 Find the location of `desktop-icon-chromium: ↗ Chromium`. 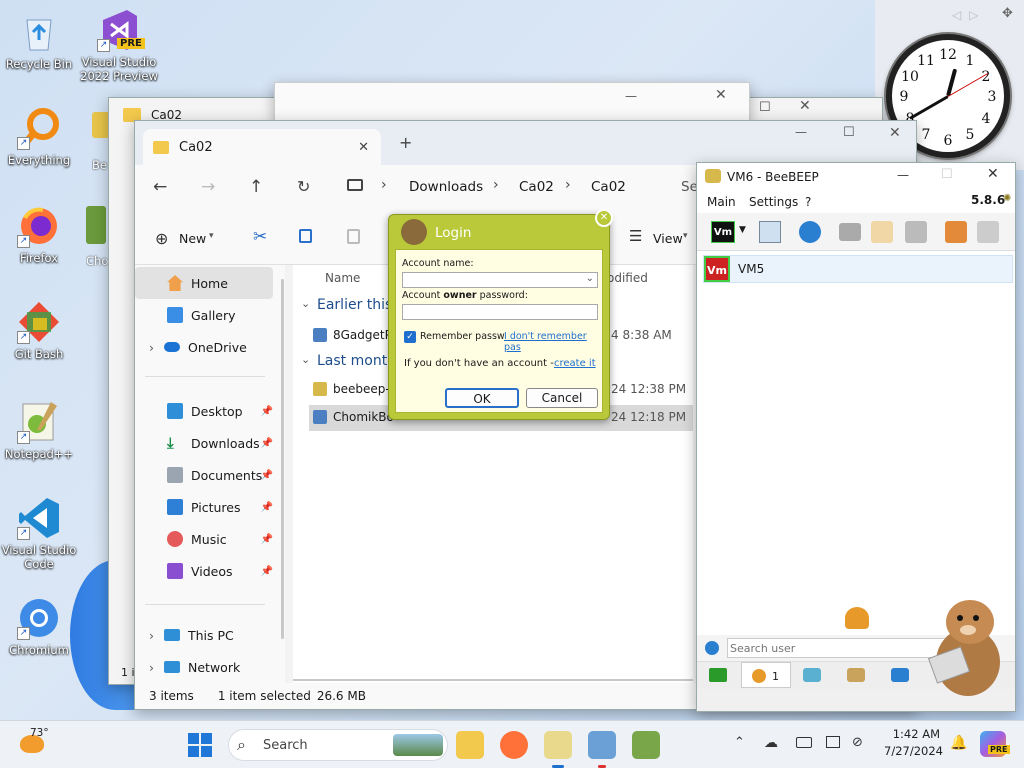

desktop-icon-chromium: ↗ Chromium is located at coordinates (39, 626).